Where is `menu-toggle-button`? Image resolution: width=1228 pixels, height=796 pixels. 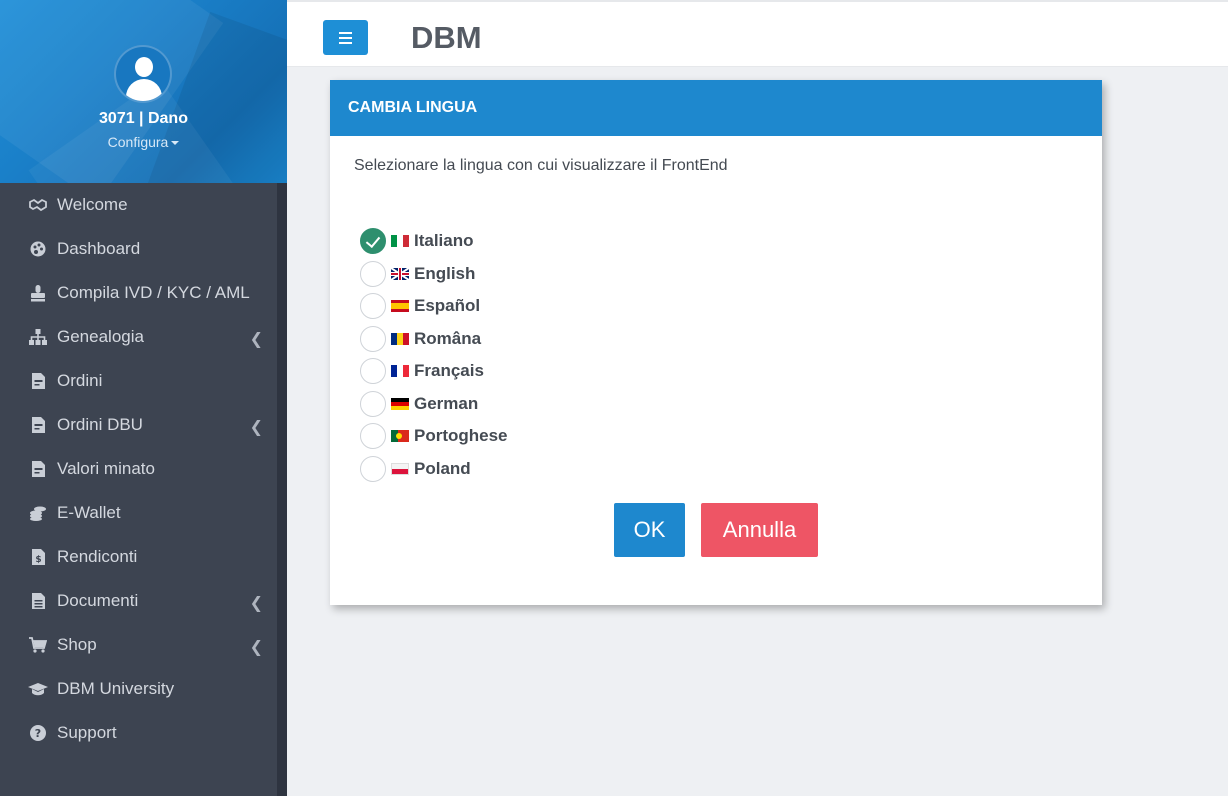
menu-toggle-button is located at coordinates (345, 37).